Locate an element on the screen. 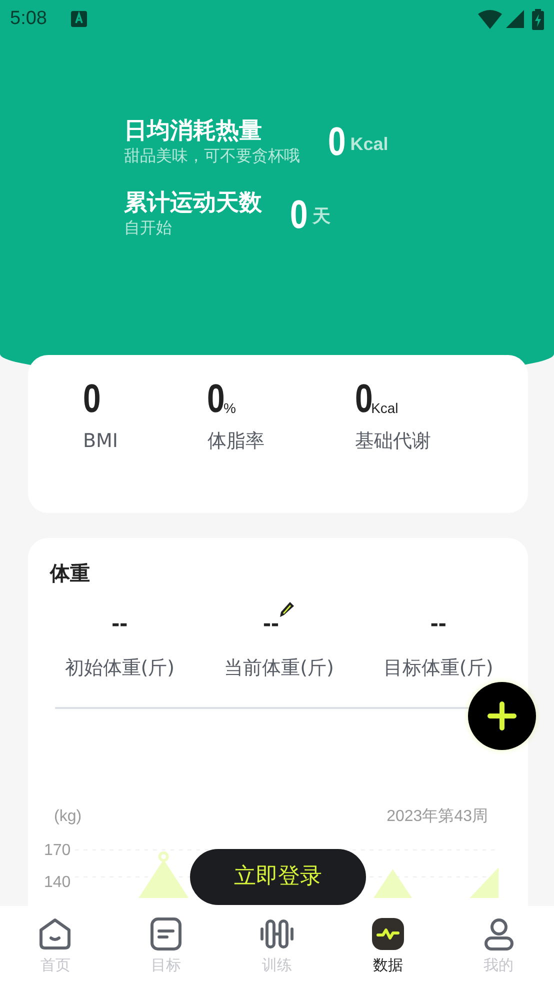  chart-icon is located at coordinates (388, 934).